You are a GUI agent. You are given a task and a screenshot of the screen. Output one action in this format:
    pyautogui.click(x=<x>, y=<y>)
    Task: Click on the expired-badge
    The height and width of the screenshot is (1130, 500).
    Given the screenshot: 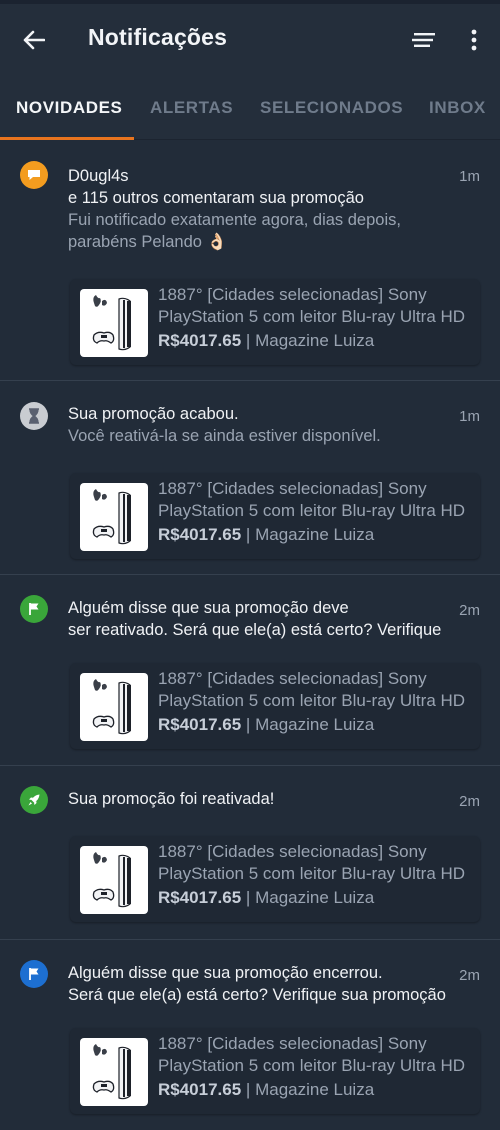 What is the action you would take?
    pyautogui.click(x=34, y=416)
    